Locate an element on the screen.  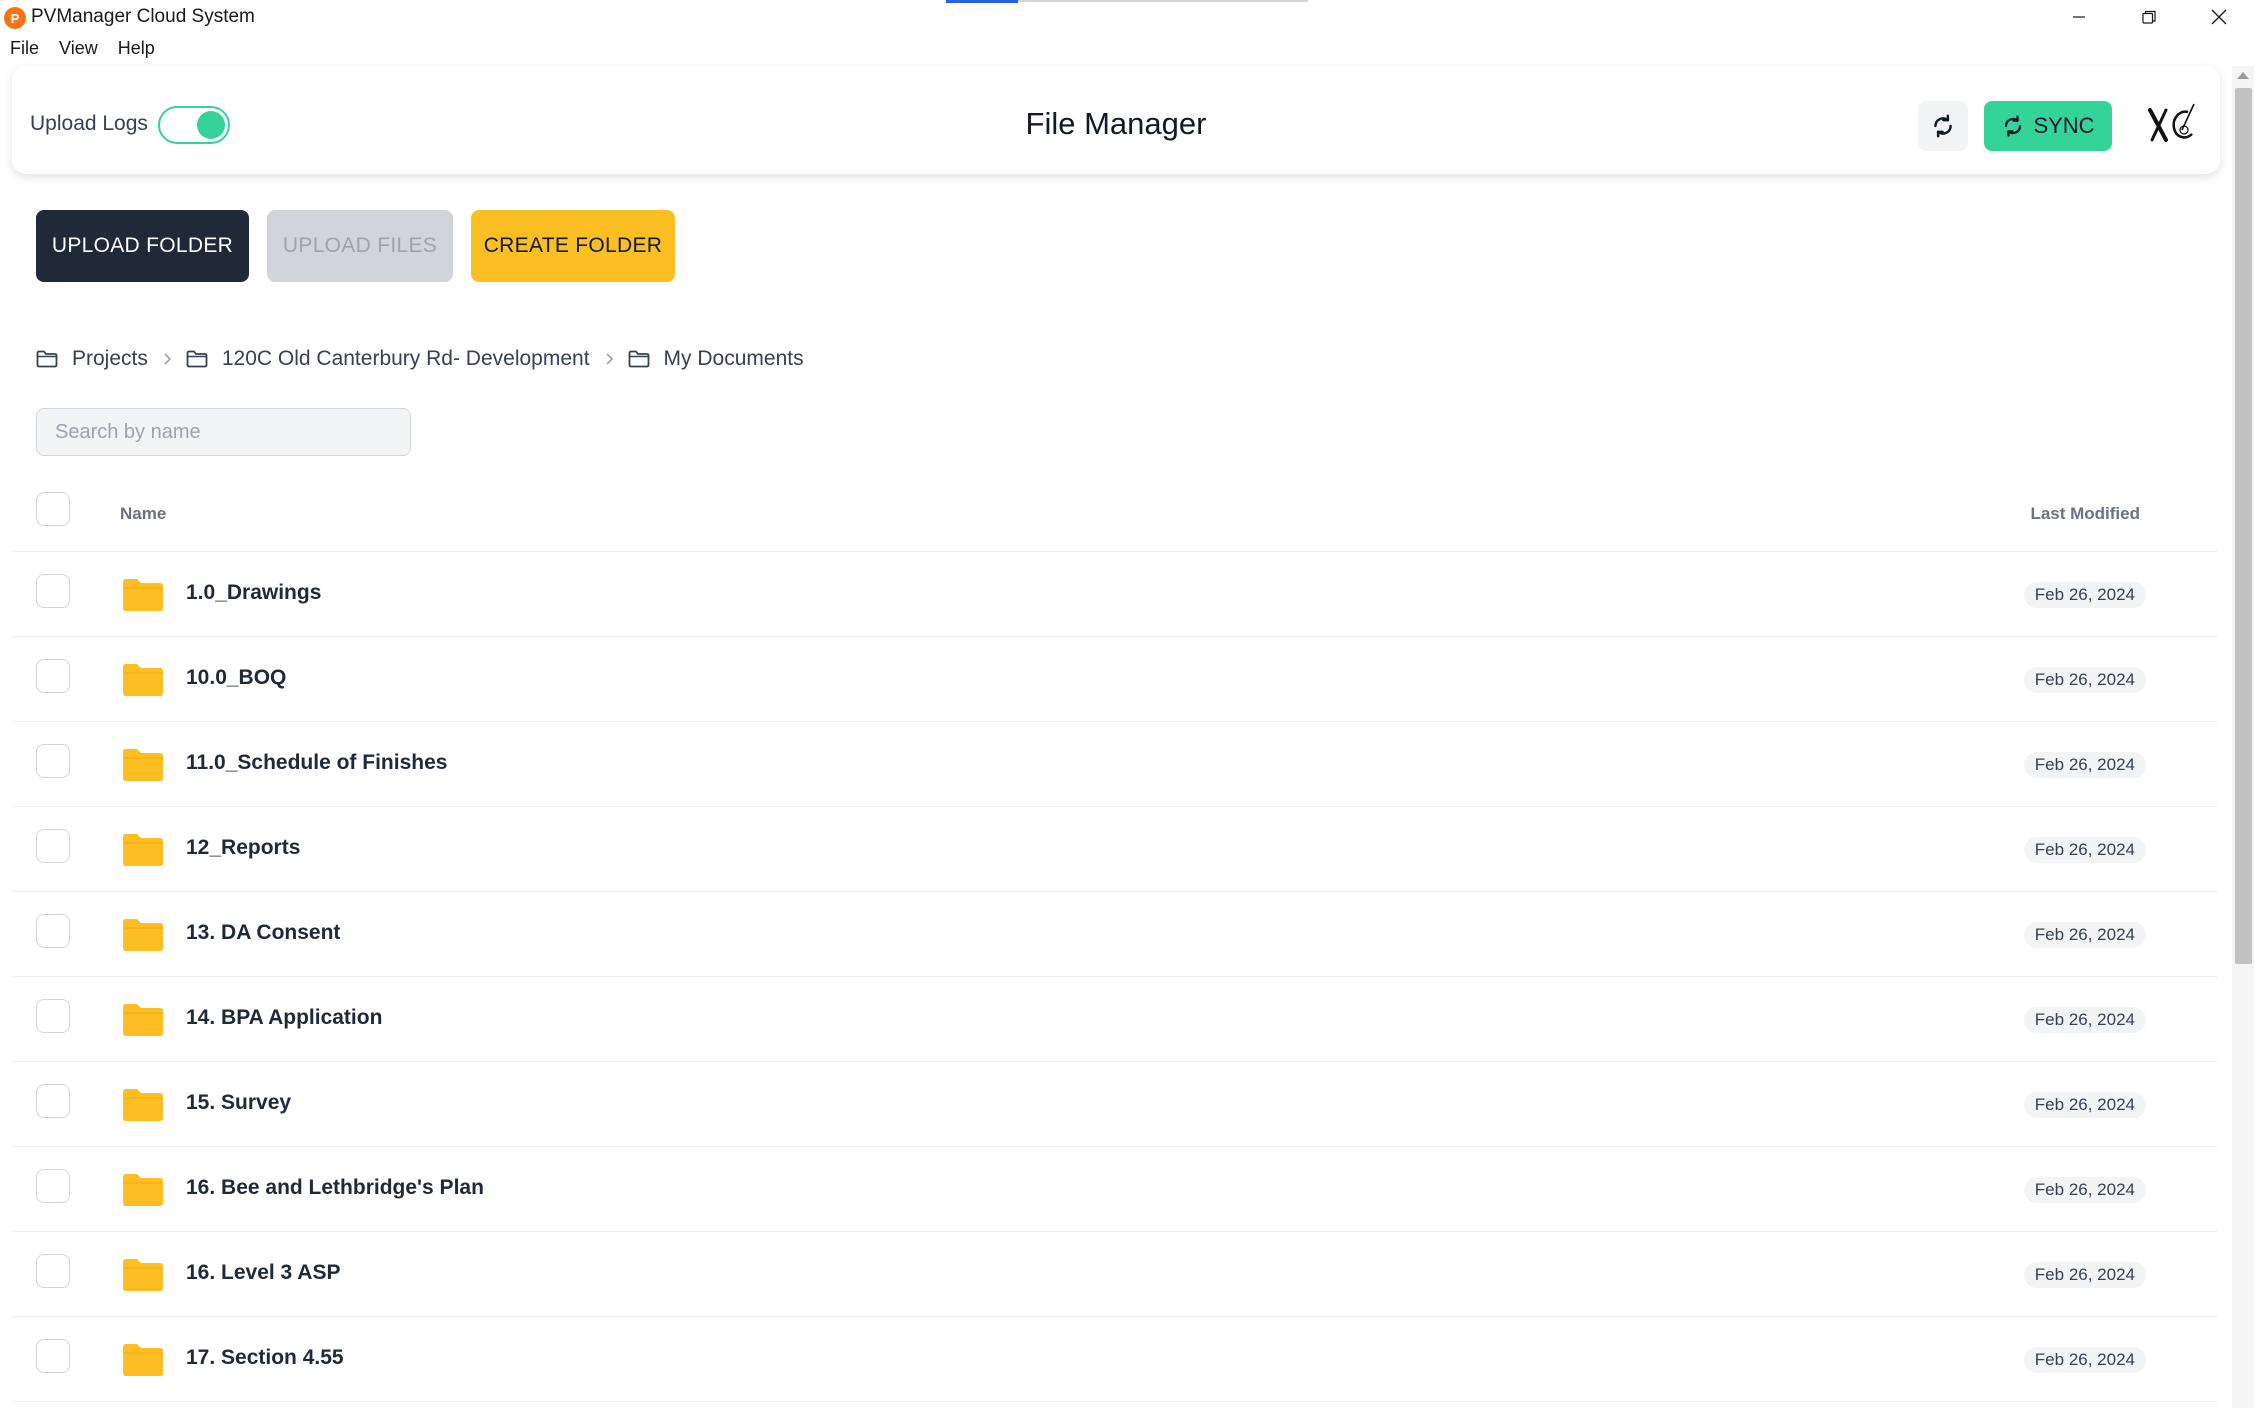
minimize-button is located at coordinates (2079, 17).